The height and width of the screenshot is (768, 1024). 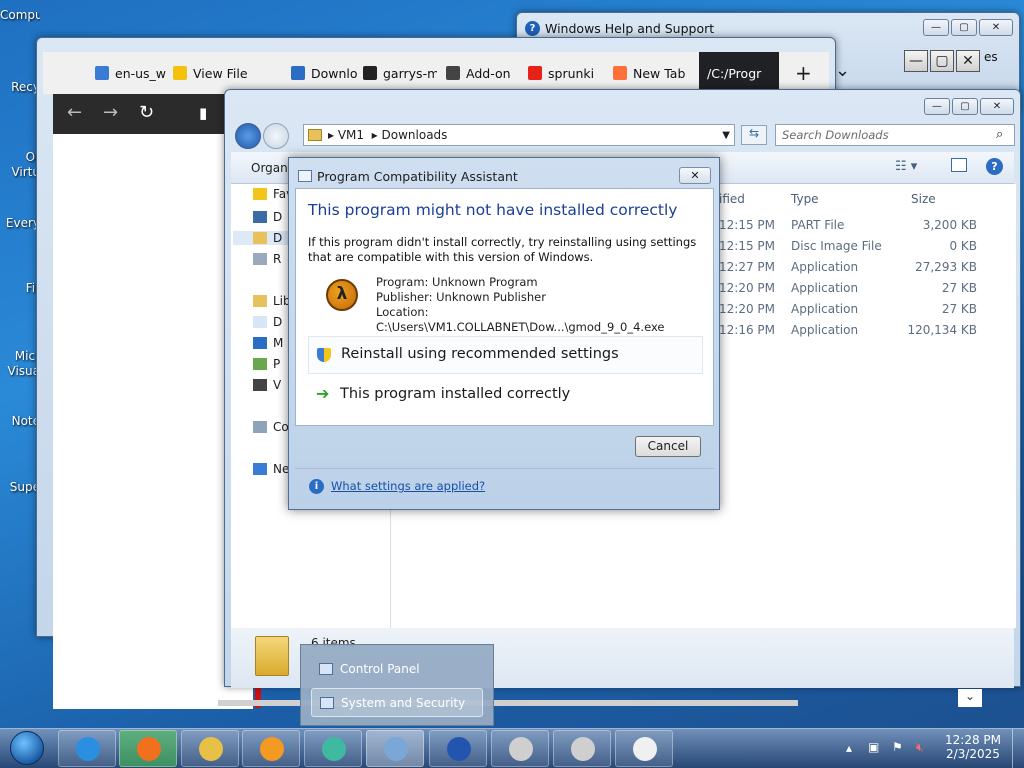 I want to click on help-icon: ?, so click(x=994, y=166).